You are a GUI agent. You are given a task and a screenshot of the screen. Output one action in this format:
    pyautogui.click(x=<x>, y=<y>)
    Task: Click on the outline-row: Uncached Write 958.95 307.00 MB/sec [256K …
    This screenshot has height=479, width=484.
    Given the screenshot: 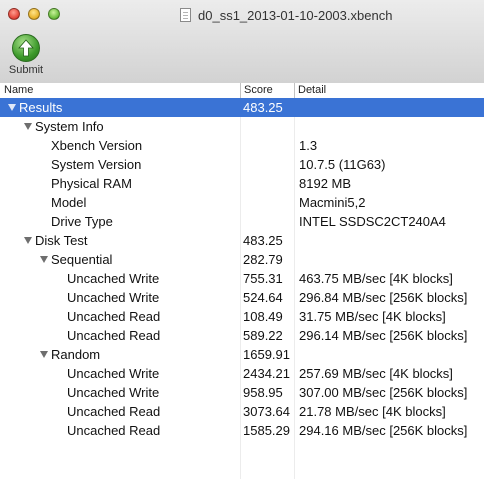 What is the action you would take?
    pyautogui.click(x=242, y=392)
    